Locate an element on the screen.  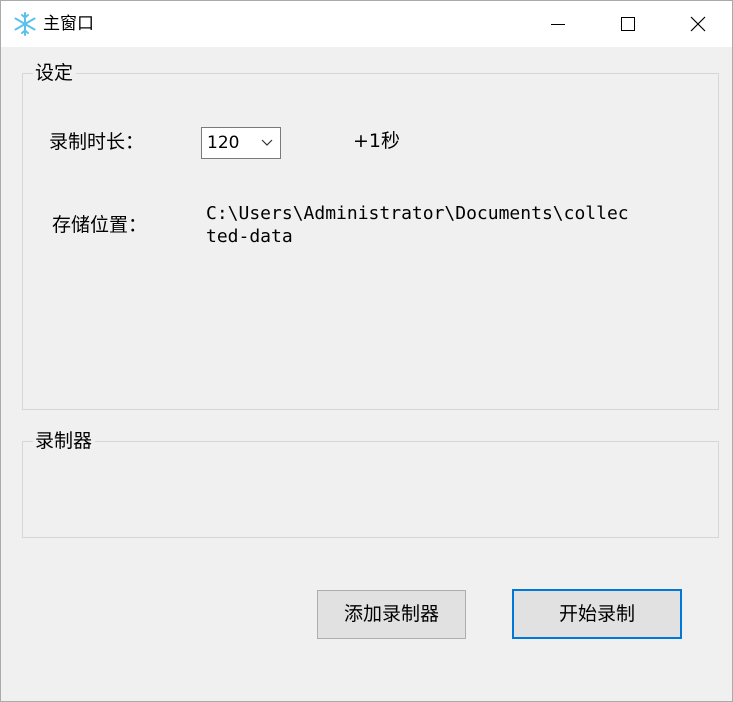
snowflake-icon is located at coordinates (25, 24).